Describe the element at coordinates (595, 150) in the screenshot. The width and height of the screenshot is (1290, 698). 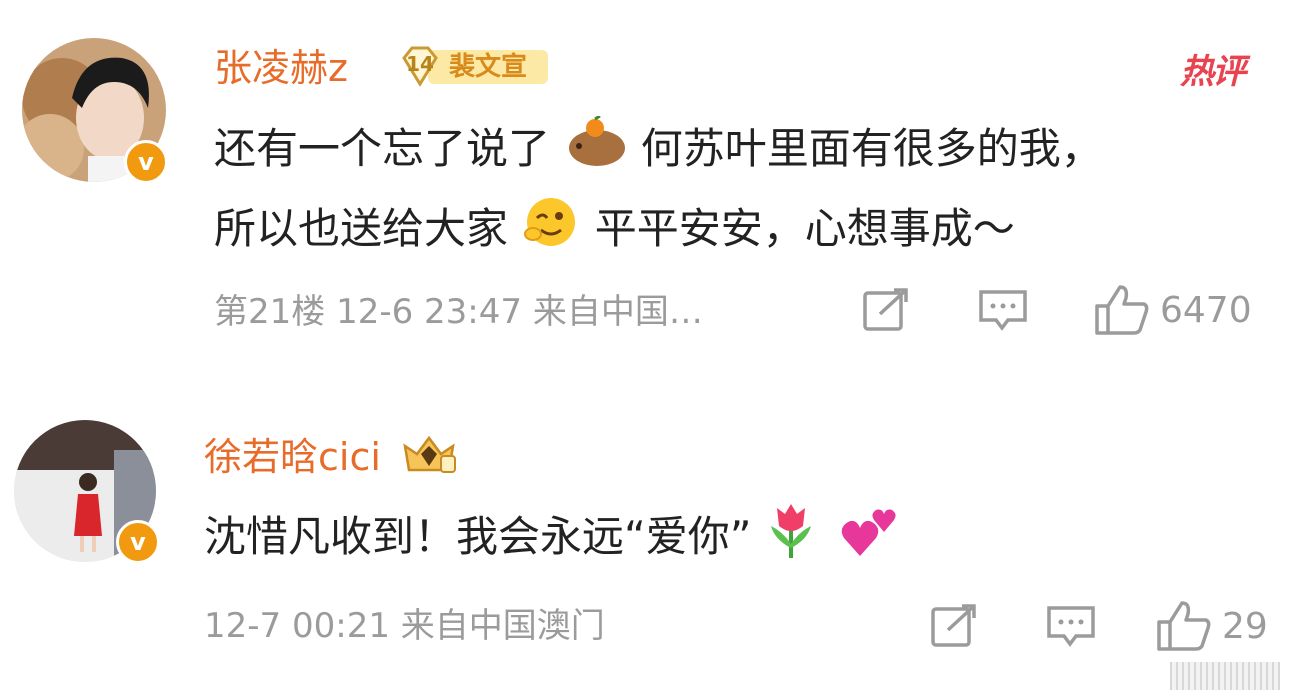
I see `capybara-emoji-icon` at that location.